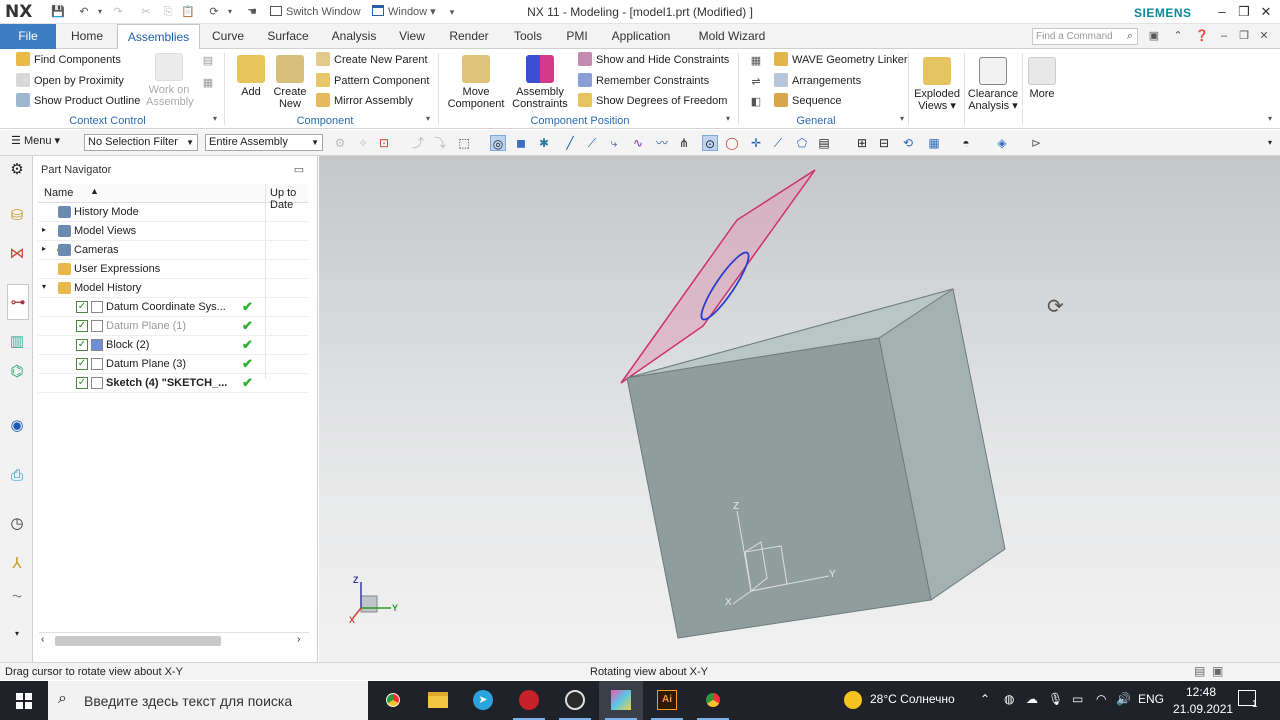 The image size is (1280, 720). What do you see at coordinates (521, 143) in the screenshot?
I see `select-solid-icon: ◼` at bounding box center [521, 143].